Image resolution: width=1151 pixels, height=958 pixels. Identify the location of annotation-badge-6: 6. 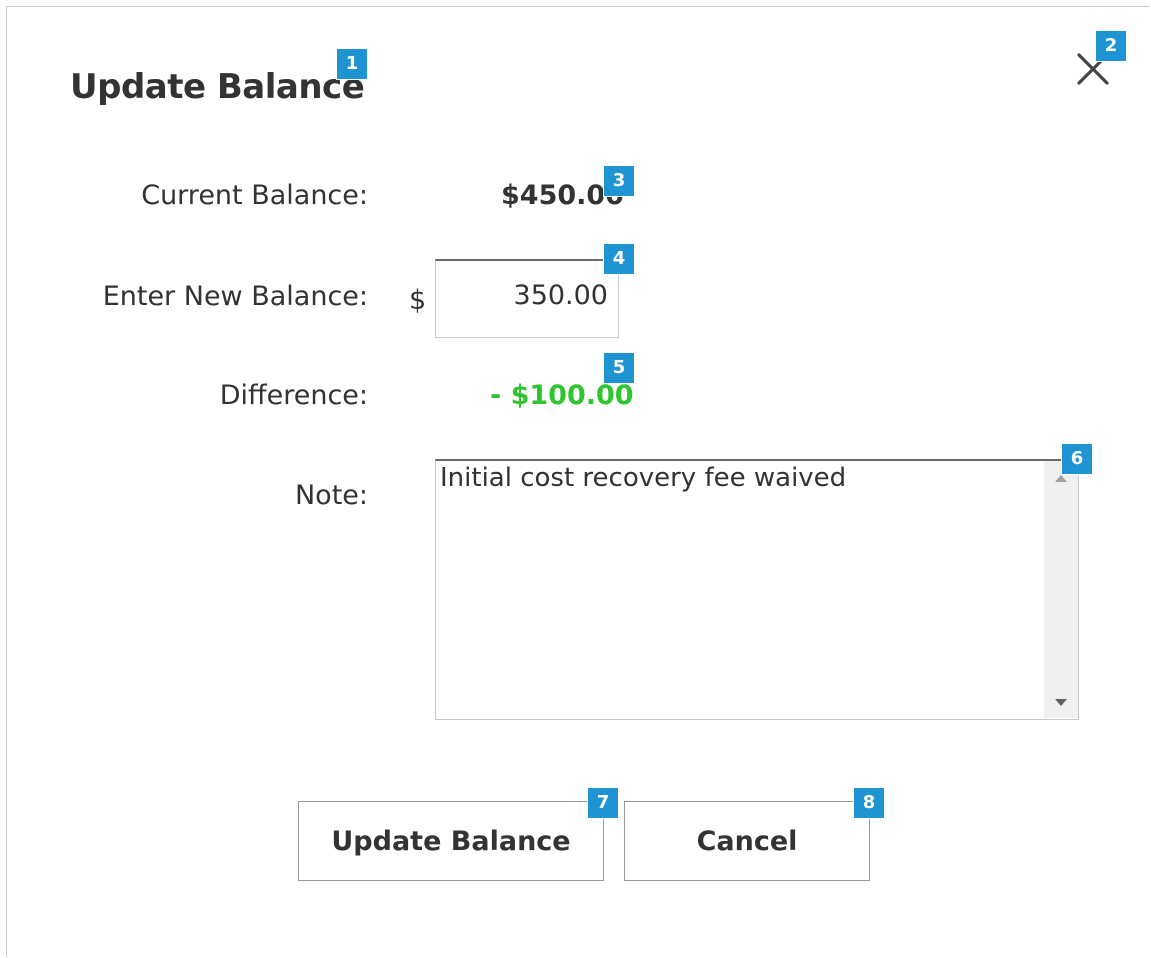
(1077, 459).